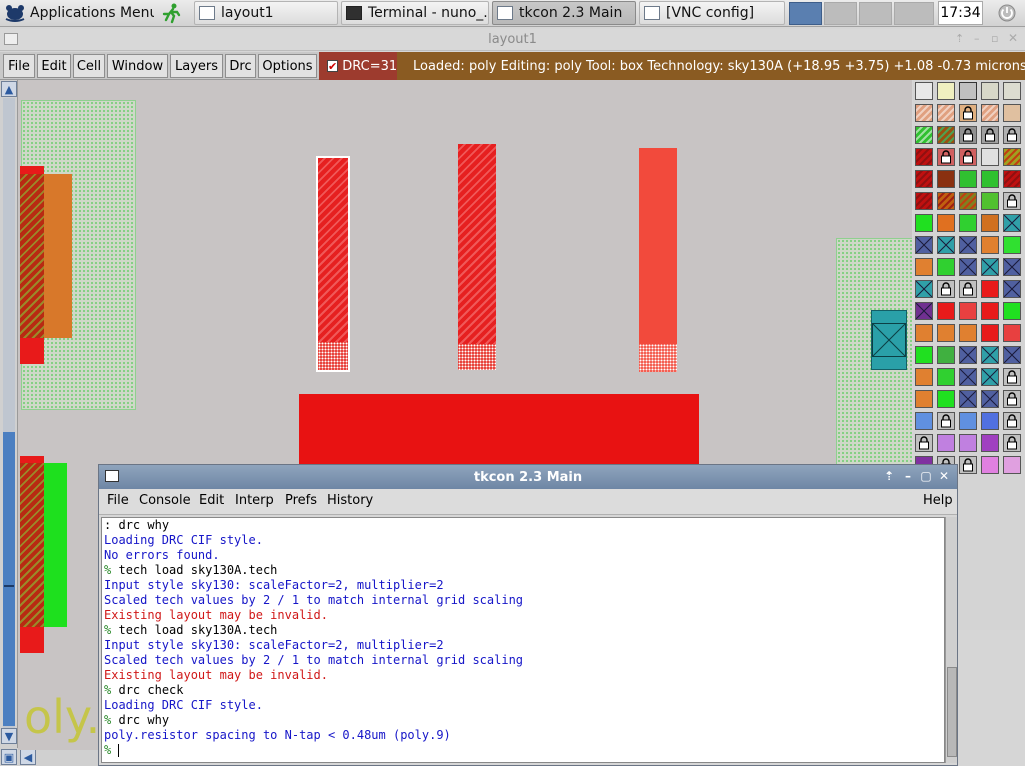  What do you see at coordinates (9, 736) in the screenshot?
I see `scroll-down-arrow-icon: ▼` at bounding box center [9, 736].